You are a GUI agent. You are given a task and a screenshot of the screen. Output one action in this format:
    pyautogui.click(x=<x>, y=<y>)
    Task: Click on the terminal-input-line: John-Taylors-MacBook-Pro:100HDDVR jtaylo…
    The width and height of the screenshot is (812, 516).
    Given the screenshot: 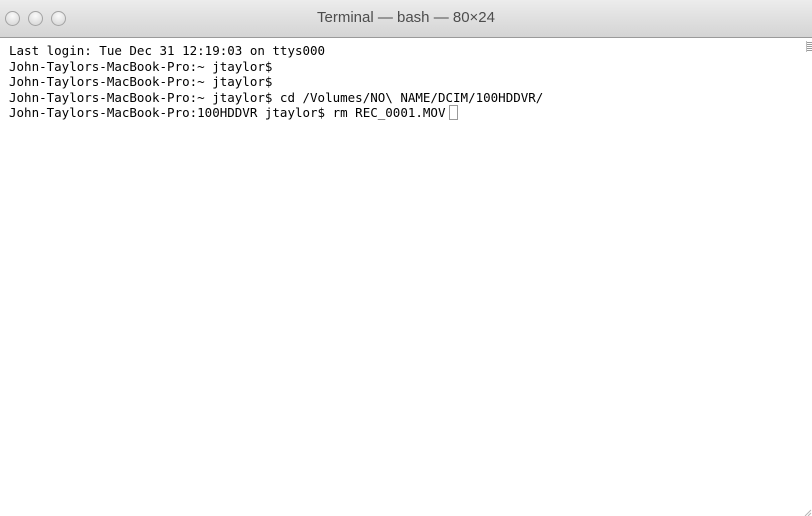 What is the action you would take?
    pyautogui.click(x=410, y=113)
    